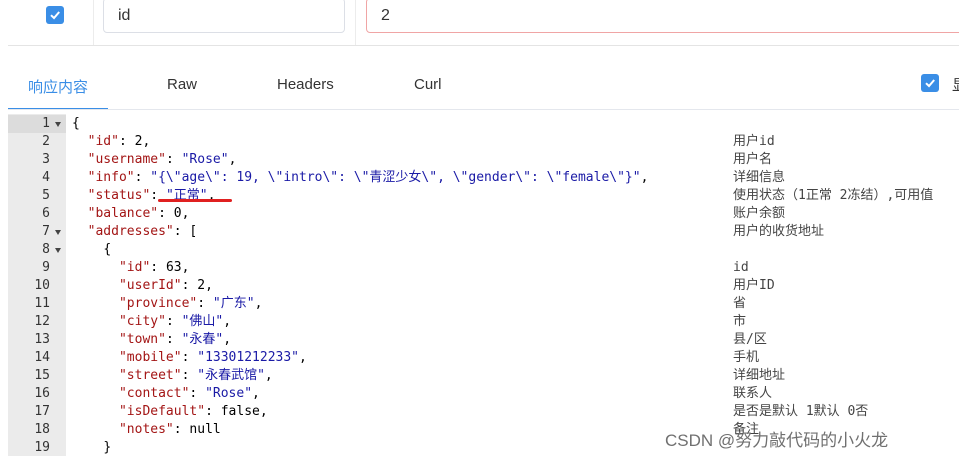  I want to click on code-line: "province": "广东",, so click(190, 303).